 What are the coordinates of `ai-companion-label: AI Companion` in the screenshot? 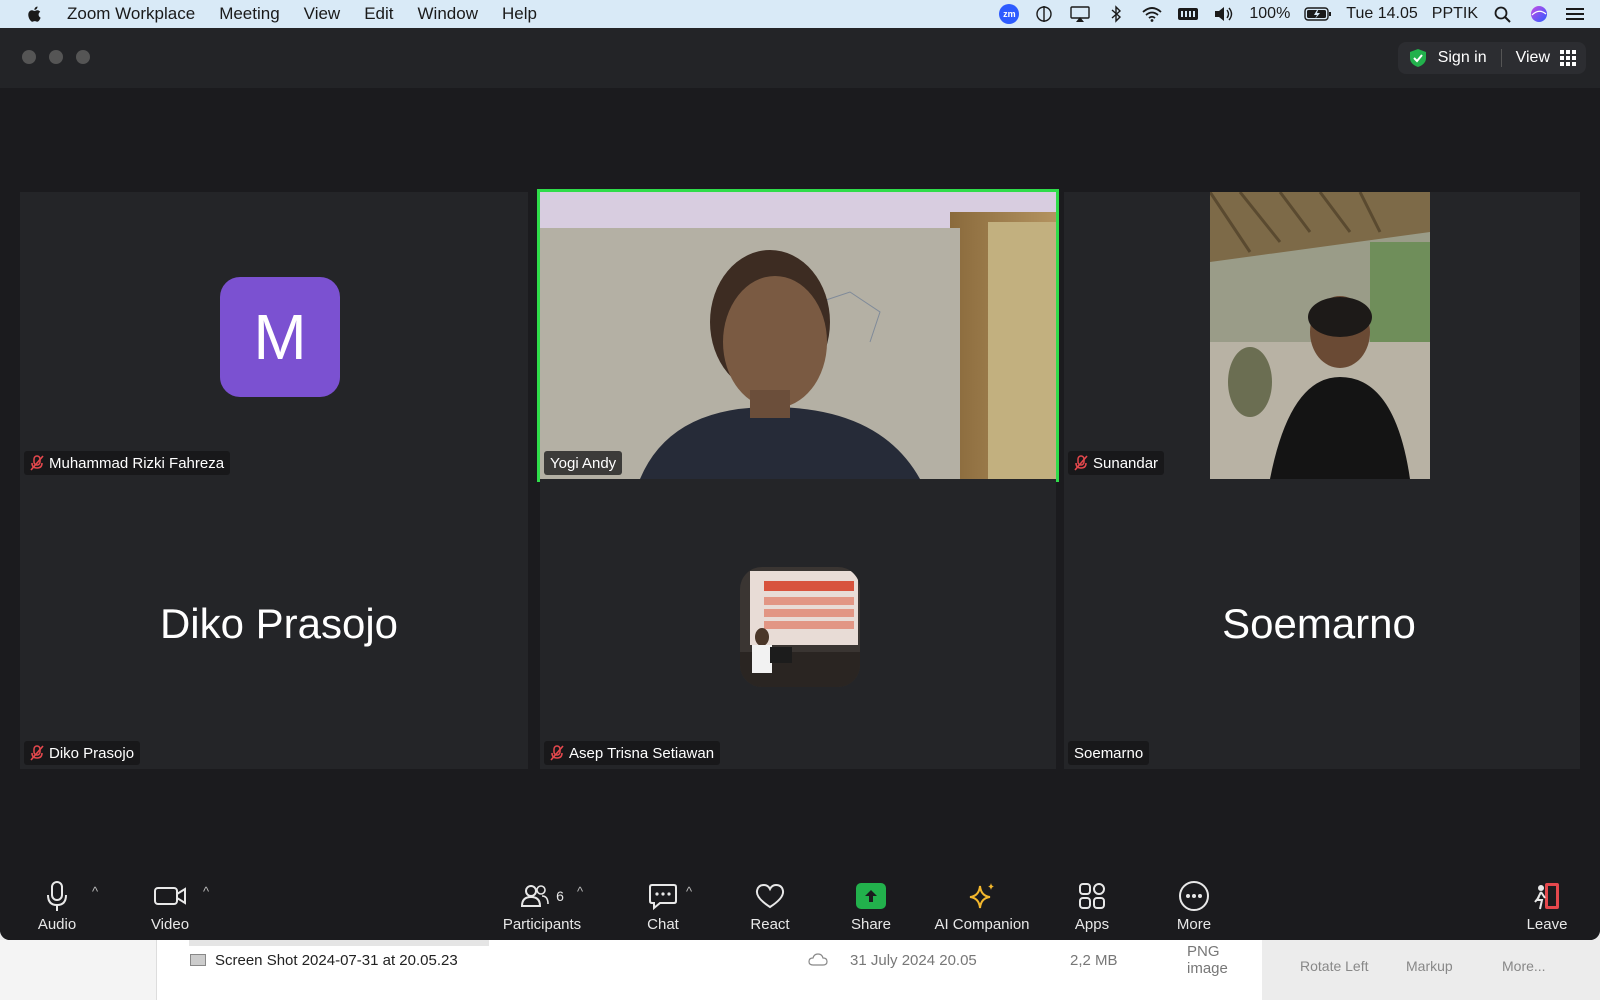 It's located at (982, 924).